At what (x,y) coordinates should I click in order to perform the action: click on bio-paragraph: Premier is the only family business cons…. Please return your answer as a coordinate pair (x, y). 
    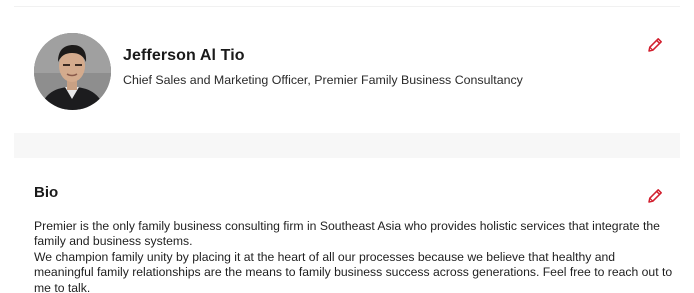
    Looking at the image, I should click on (347, 234).